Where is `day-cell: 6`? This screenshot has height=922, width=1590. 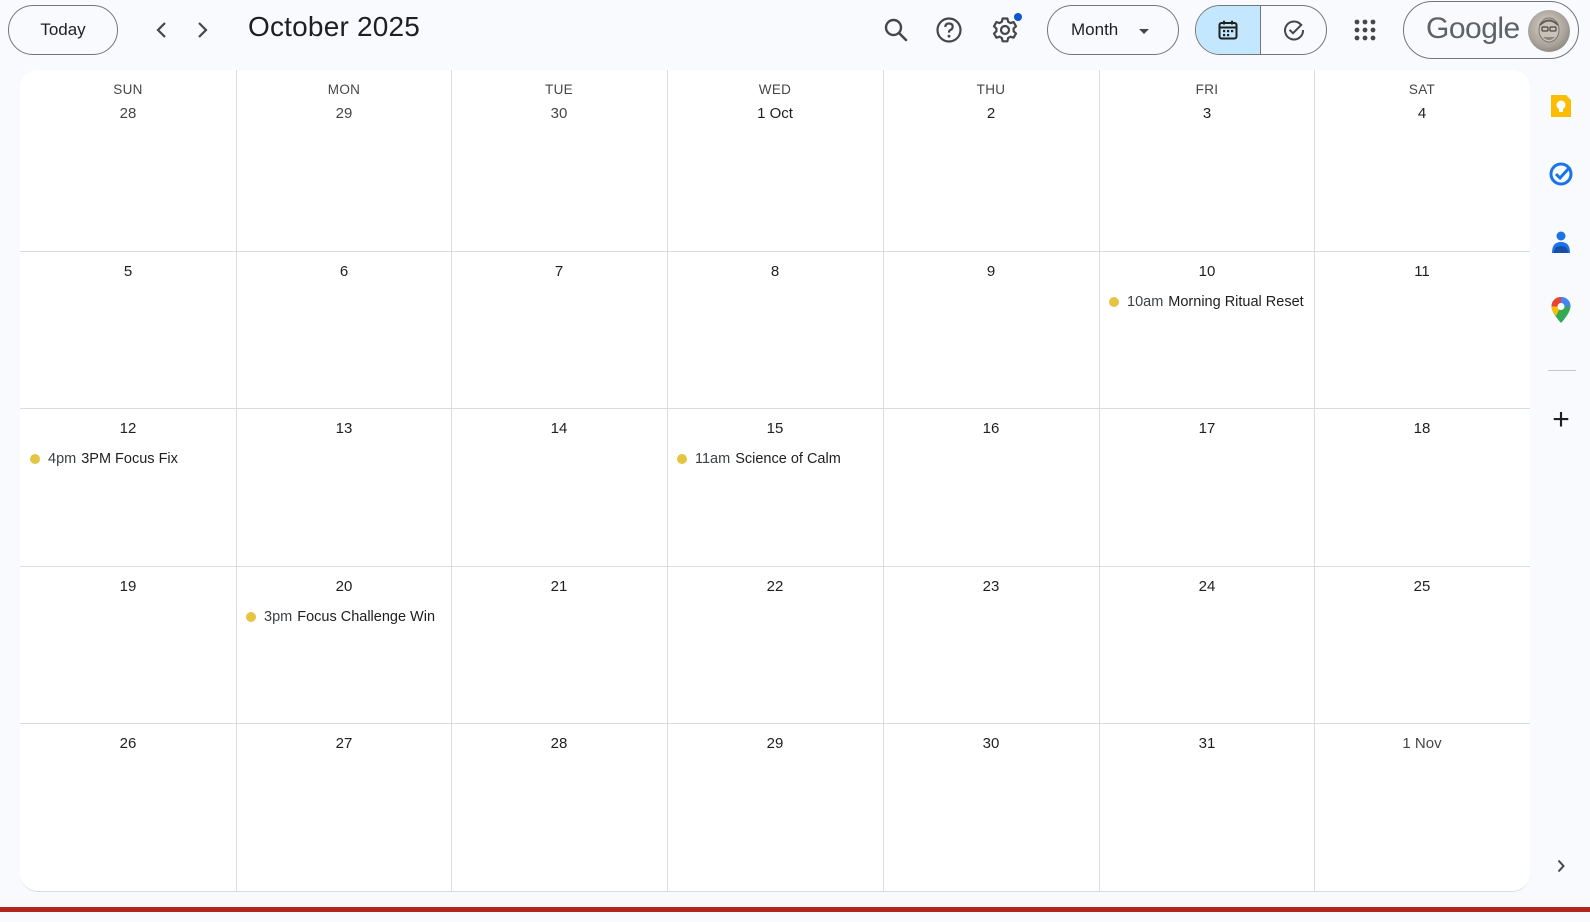
day-cell: 6 is located at coordinates (344, 329).